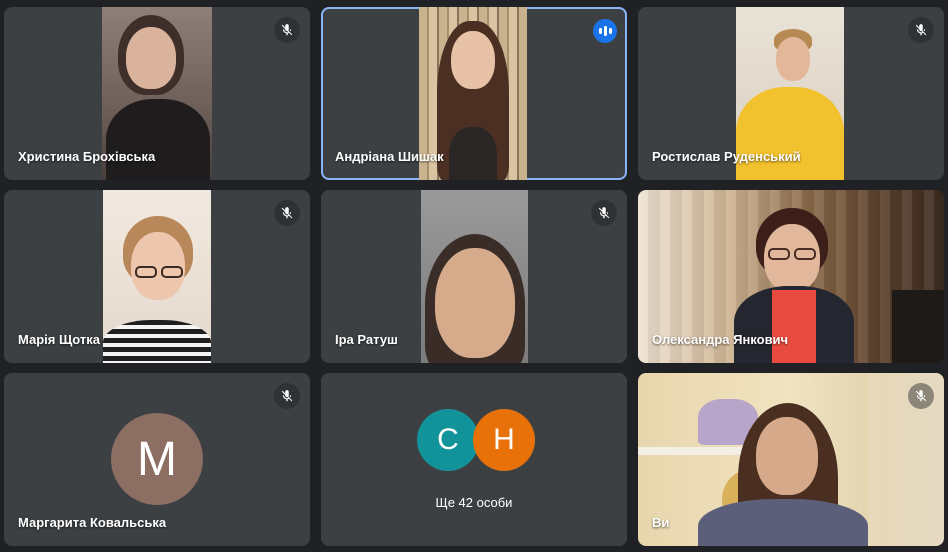 The image size is (948, 552). I want to click on participant-name: Христина Брохівська, so click(87, 156).